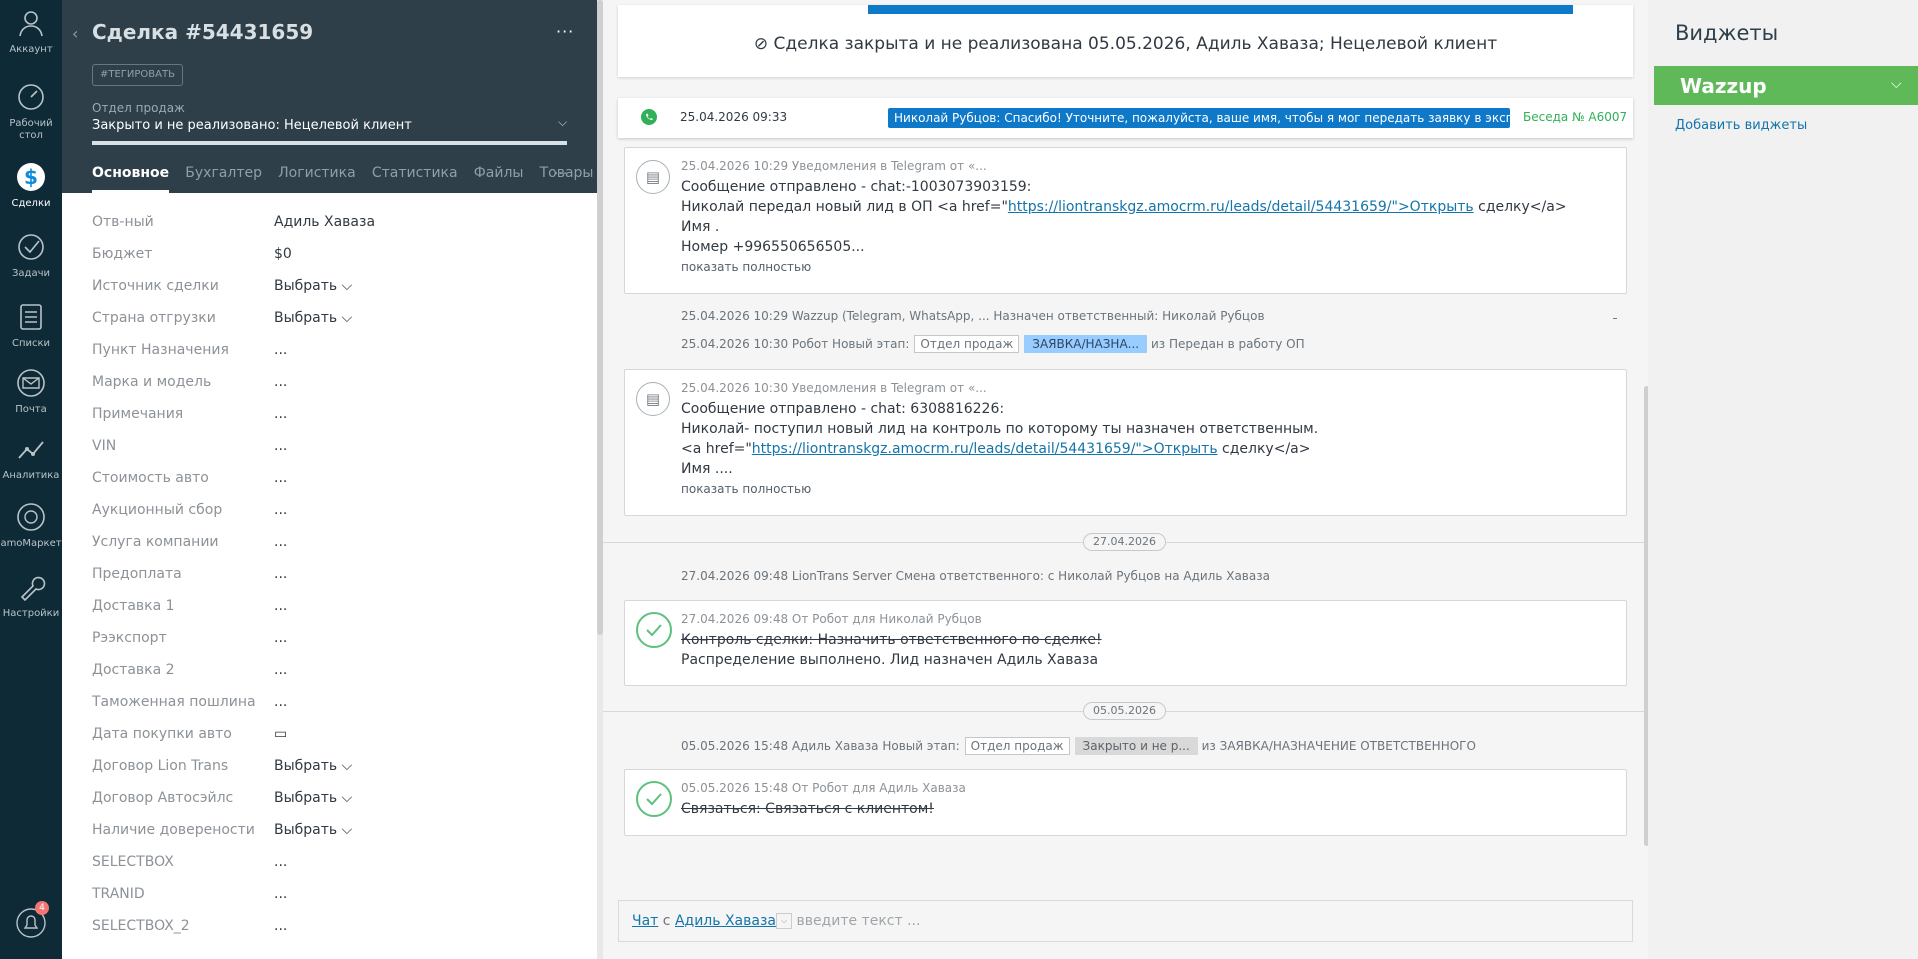 This screenshot has width=1918, height=959. I want to click on chat-type-link: Чат, so click(645, 921).